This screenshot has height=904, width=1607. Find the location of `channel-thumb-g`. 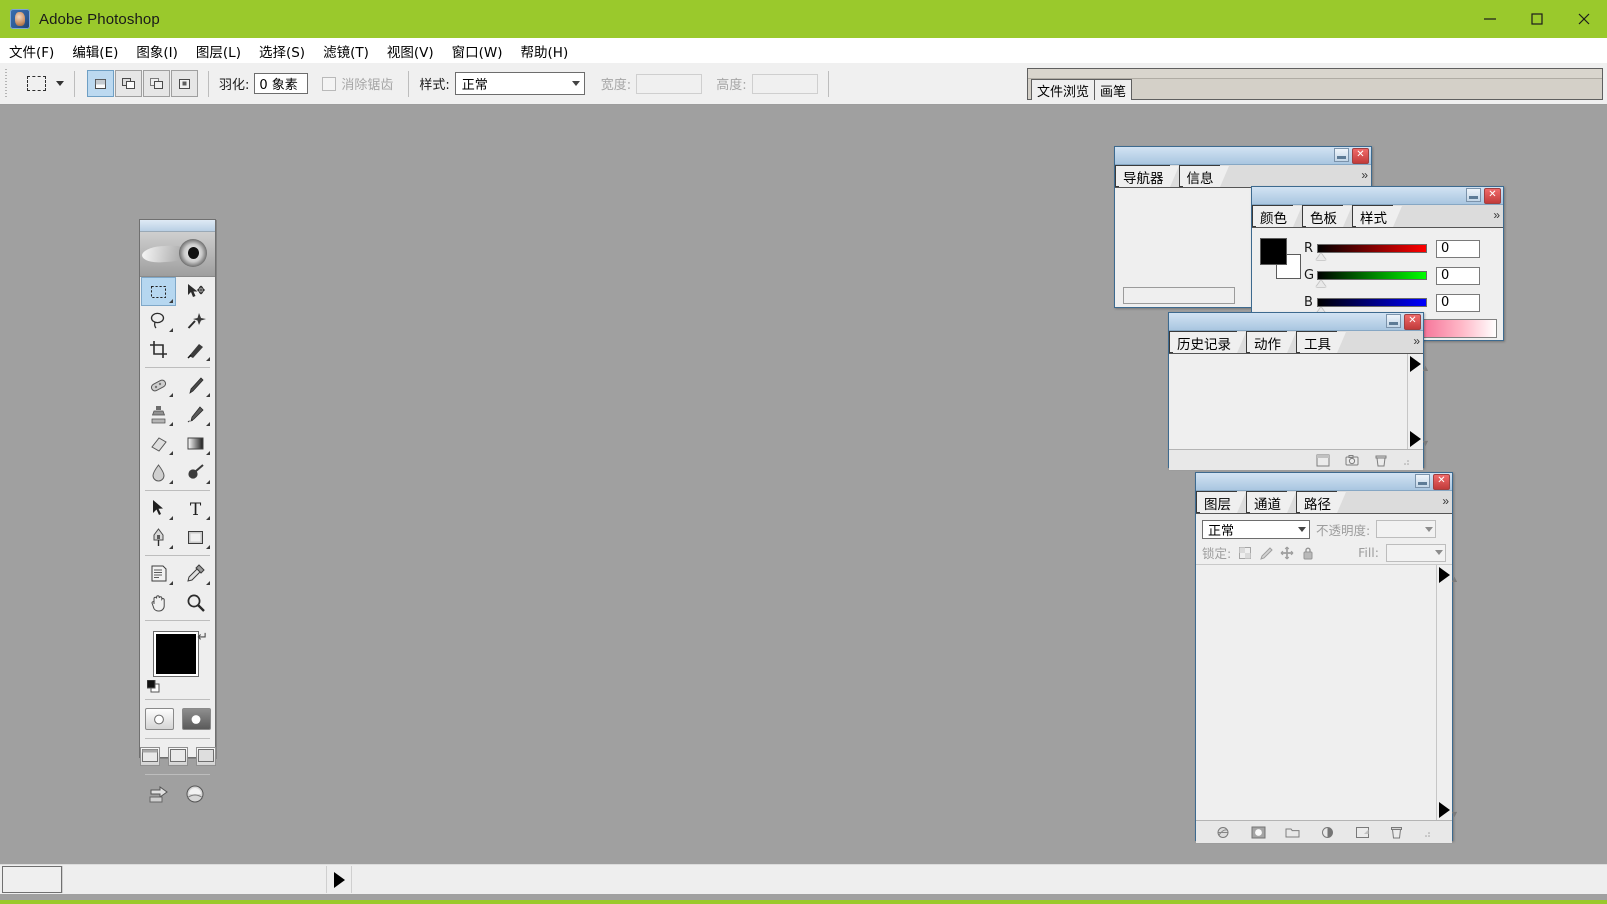

channel-thumb-g is located at coordinates (1321, 283).